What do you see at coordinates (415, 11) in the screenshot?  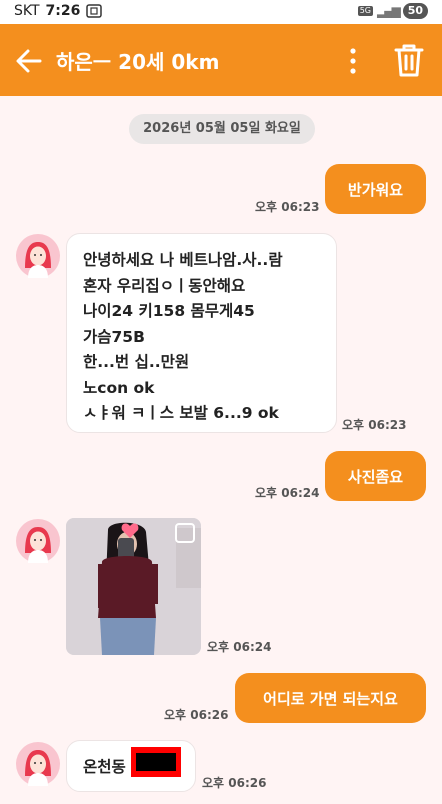 I see `battery-level: 50` at bounding box center [415, 11].